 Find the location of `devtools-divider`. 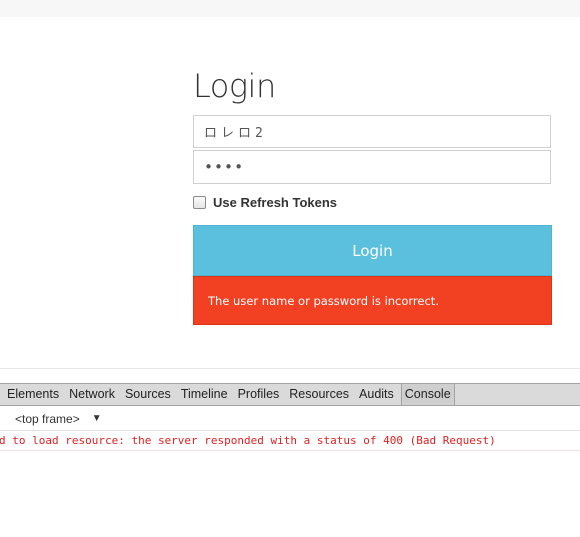

devtools-divider is located at coordinates (290, 376).